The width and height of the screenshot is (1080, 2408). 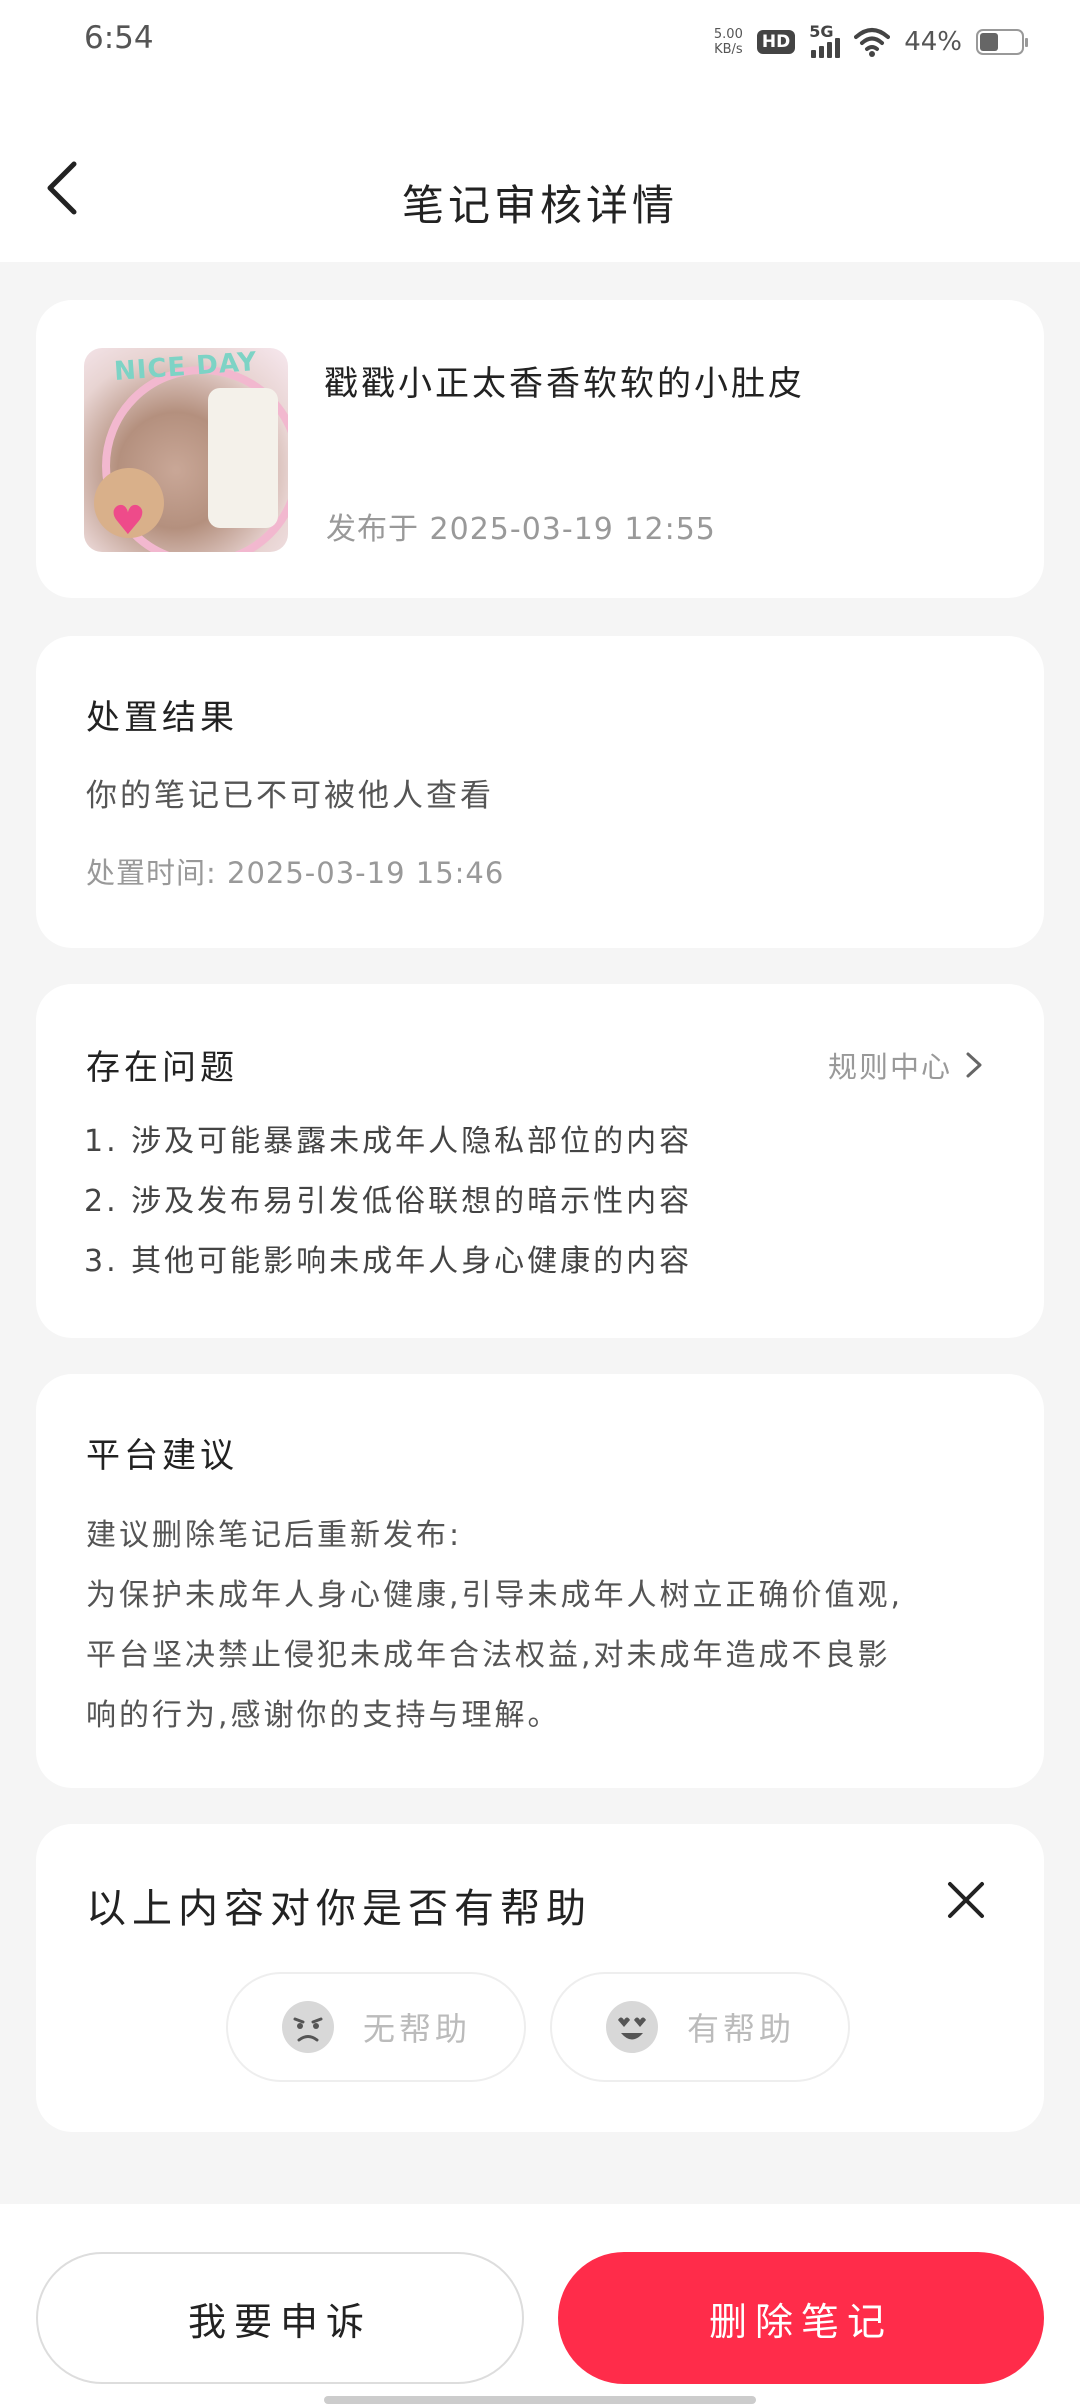 What do you see at coordinates (186, 450) in the screenshot?
I see `note-thumbnail: ♥ NICE DAY` at bounding box center [186, 450].